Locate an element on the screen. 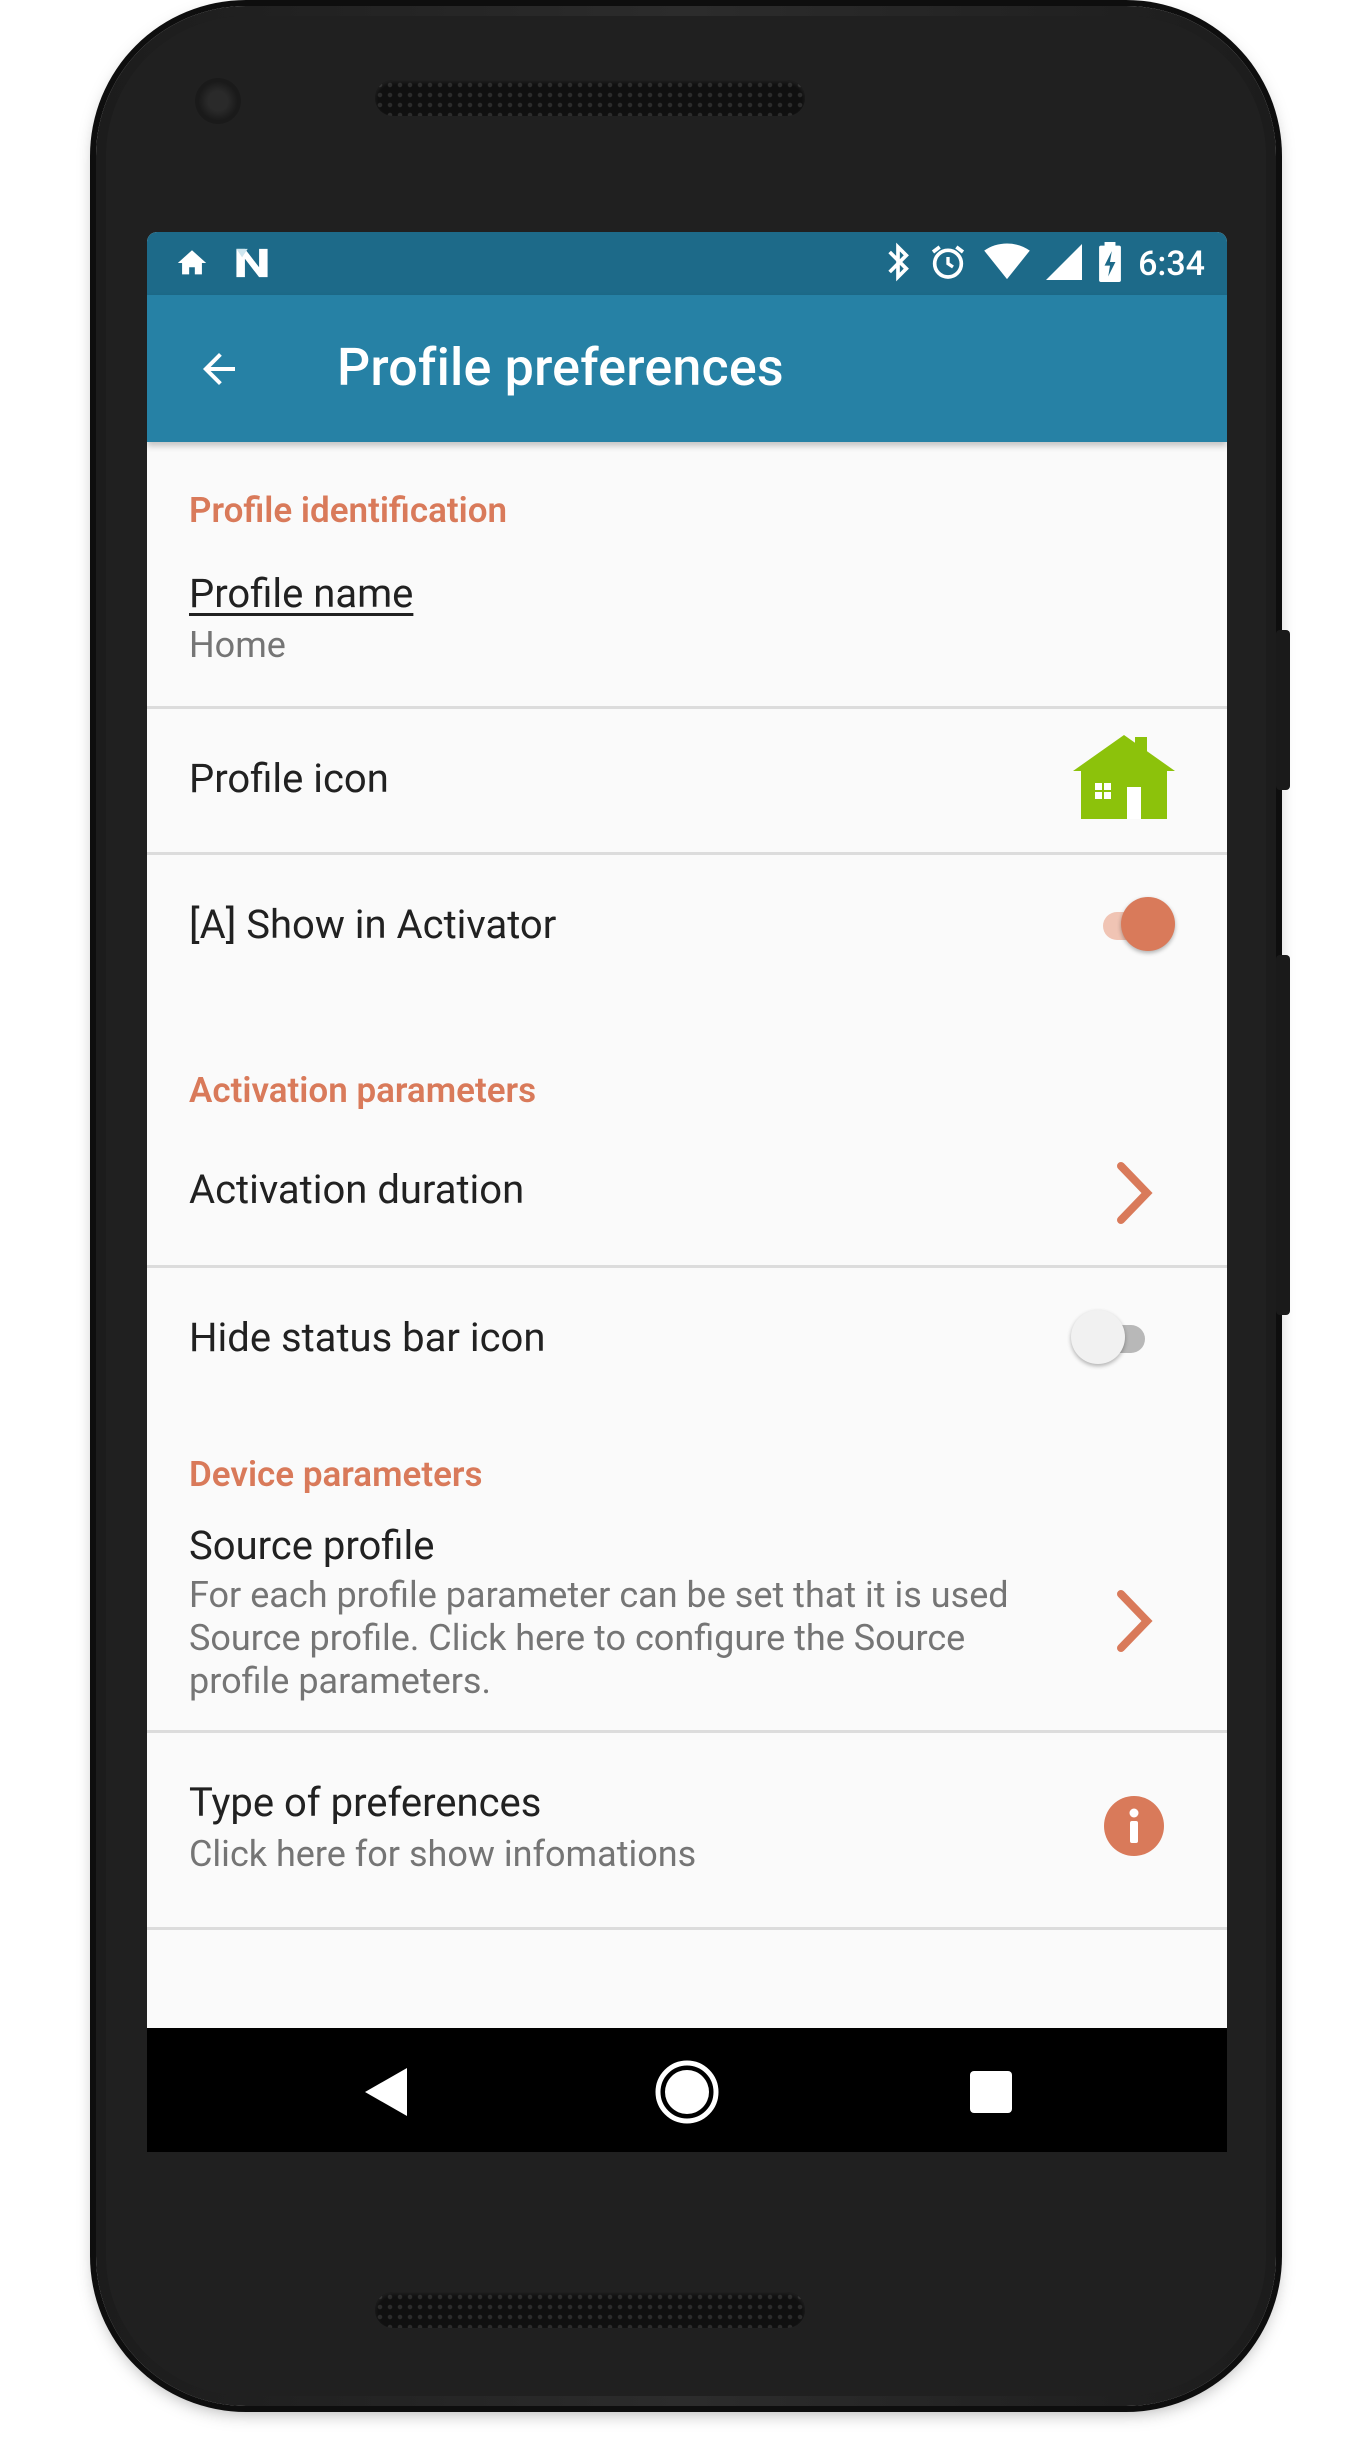 This screenshot has width=1370, height=2446. pref-type-of-preferences-title: Type of preferences is located at coordinates (365, 1802).